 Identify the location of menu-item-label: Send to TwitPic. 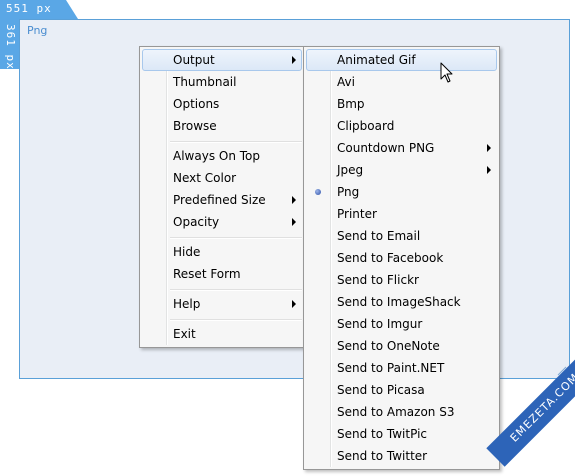
(382, 434).